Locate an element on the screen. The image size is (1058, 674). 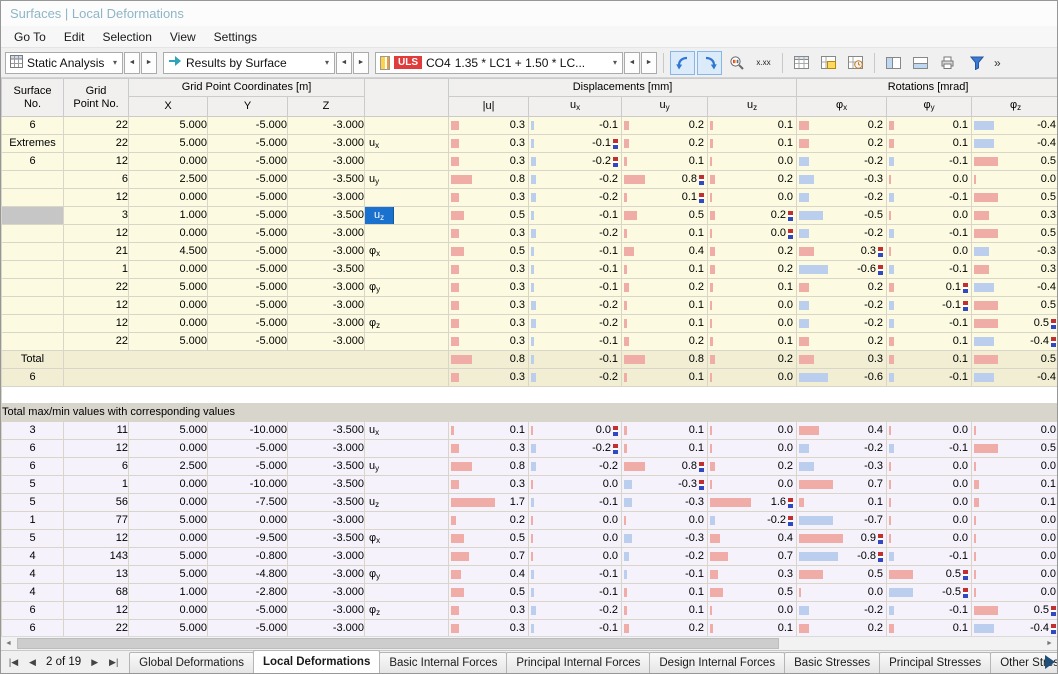
cell-coordinate-x: 2.500 is located at coordinates (168, 179).